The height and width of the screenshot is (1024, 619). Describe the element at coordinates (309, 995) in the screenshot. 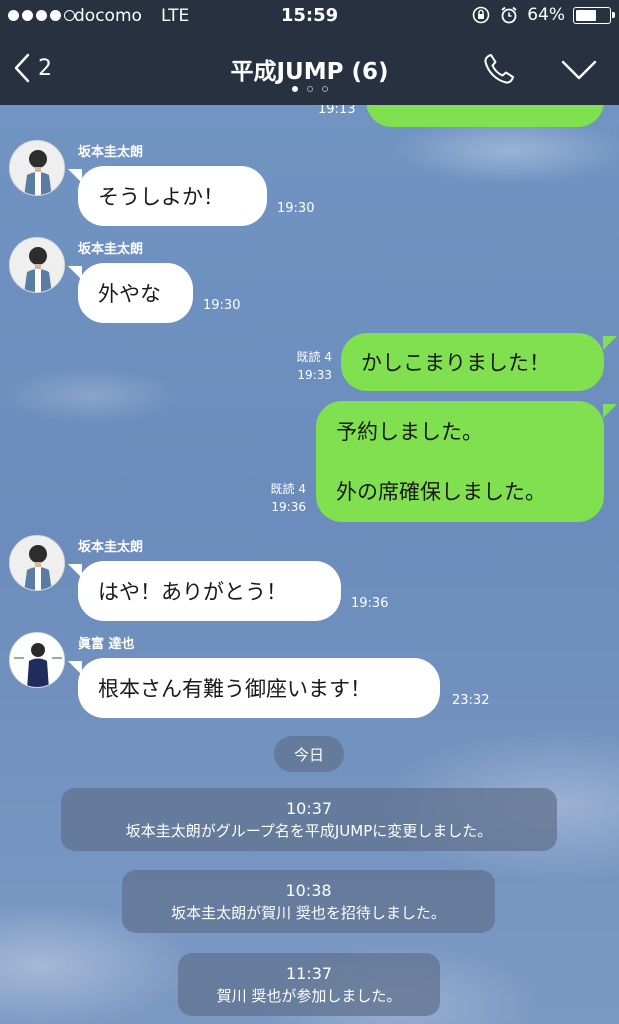

I see `system-message-text: 賀川 奨也が参加しました。` at that location.